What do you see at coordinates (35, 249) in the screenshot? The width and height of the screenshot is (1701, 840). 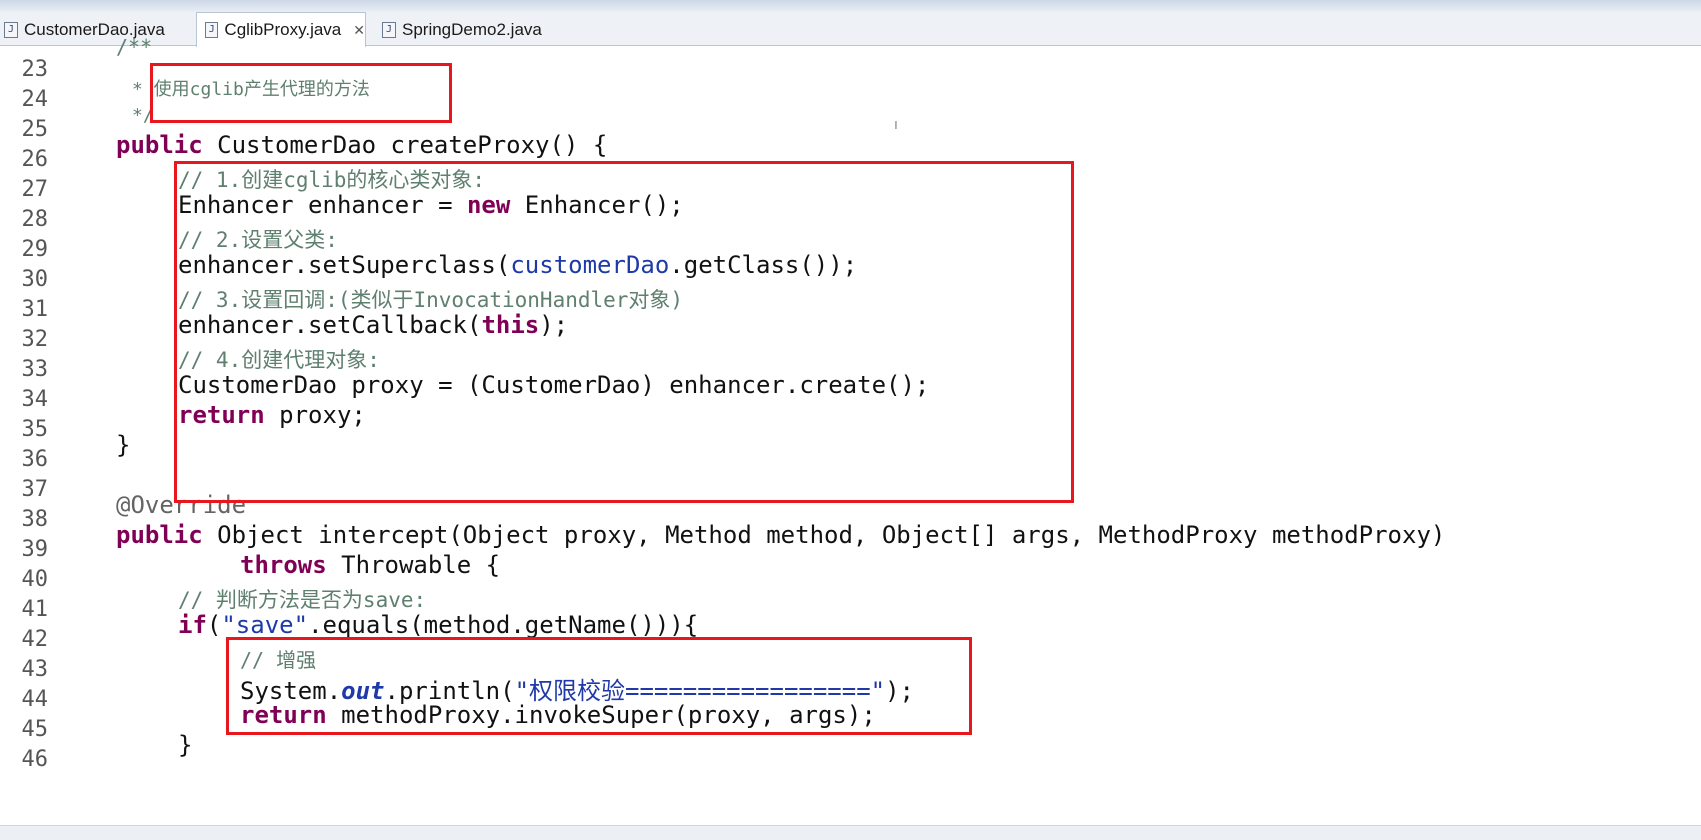 I see `line-number: 29` at bounding box center [35, 249].